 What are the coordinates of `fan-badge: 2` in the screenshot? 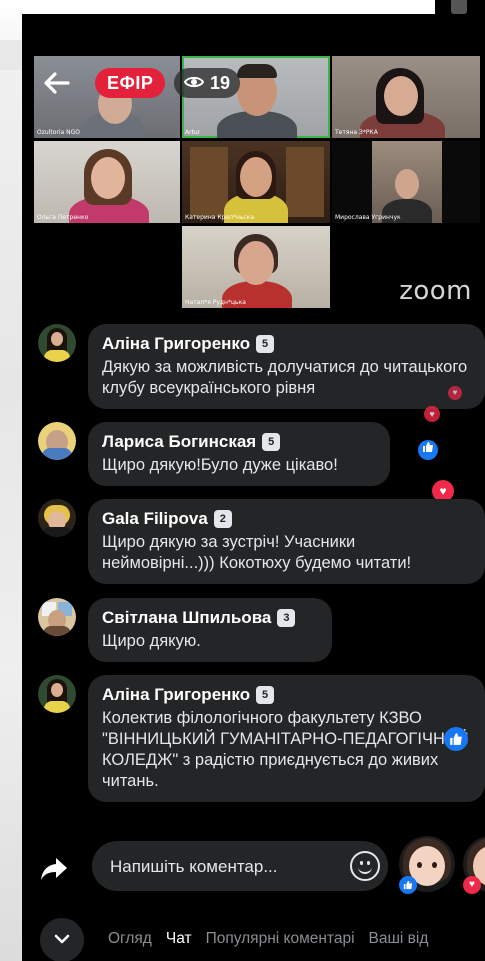 It's located at (222, 519).